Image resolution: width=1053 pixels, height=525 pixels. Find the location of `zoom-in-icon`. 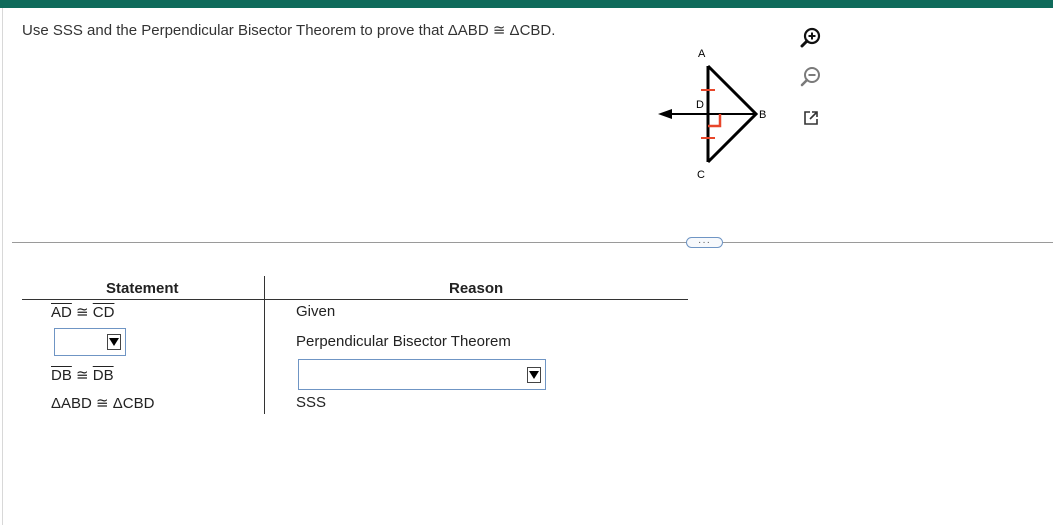

zoom-in-icon is located at coordinates (810, 37).